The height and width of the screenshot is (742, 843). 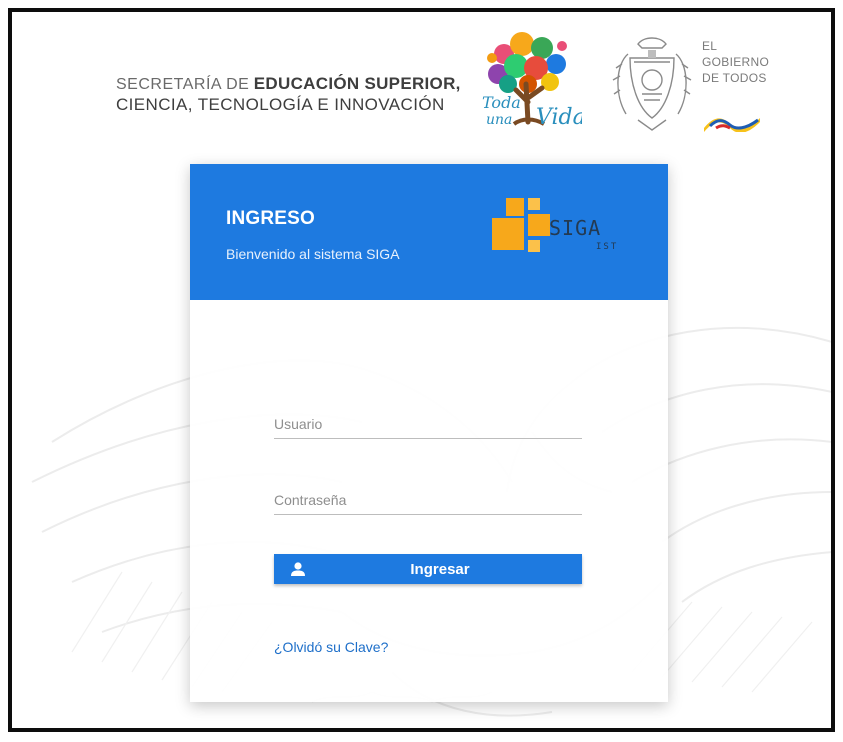 What do you see at coordinates (559, 117) in the screenshot?
I see `vida-text: Vida` at bounding box center [559, 117].